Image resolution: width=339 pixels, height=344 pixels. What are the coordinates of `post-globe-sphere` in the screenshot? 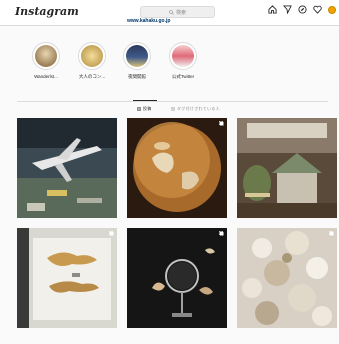 It's located at (177, 168).